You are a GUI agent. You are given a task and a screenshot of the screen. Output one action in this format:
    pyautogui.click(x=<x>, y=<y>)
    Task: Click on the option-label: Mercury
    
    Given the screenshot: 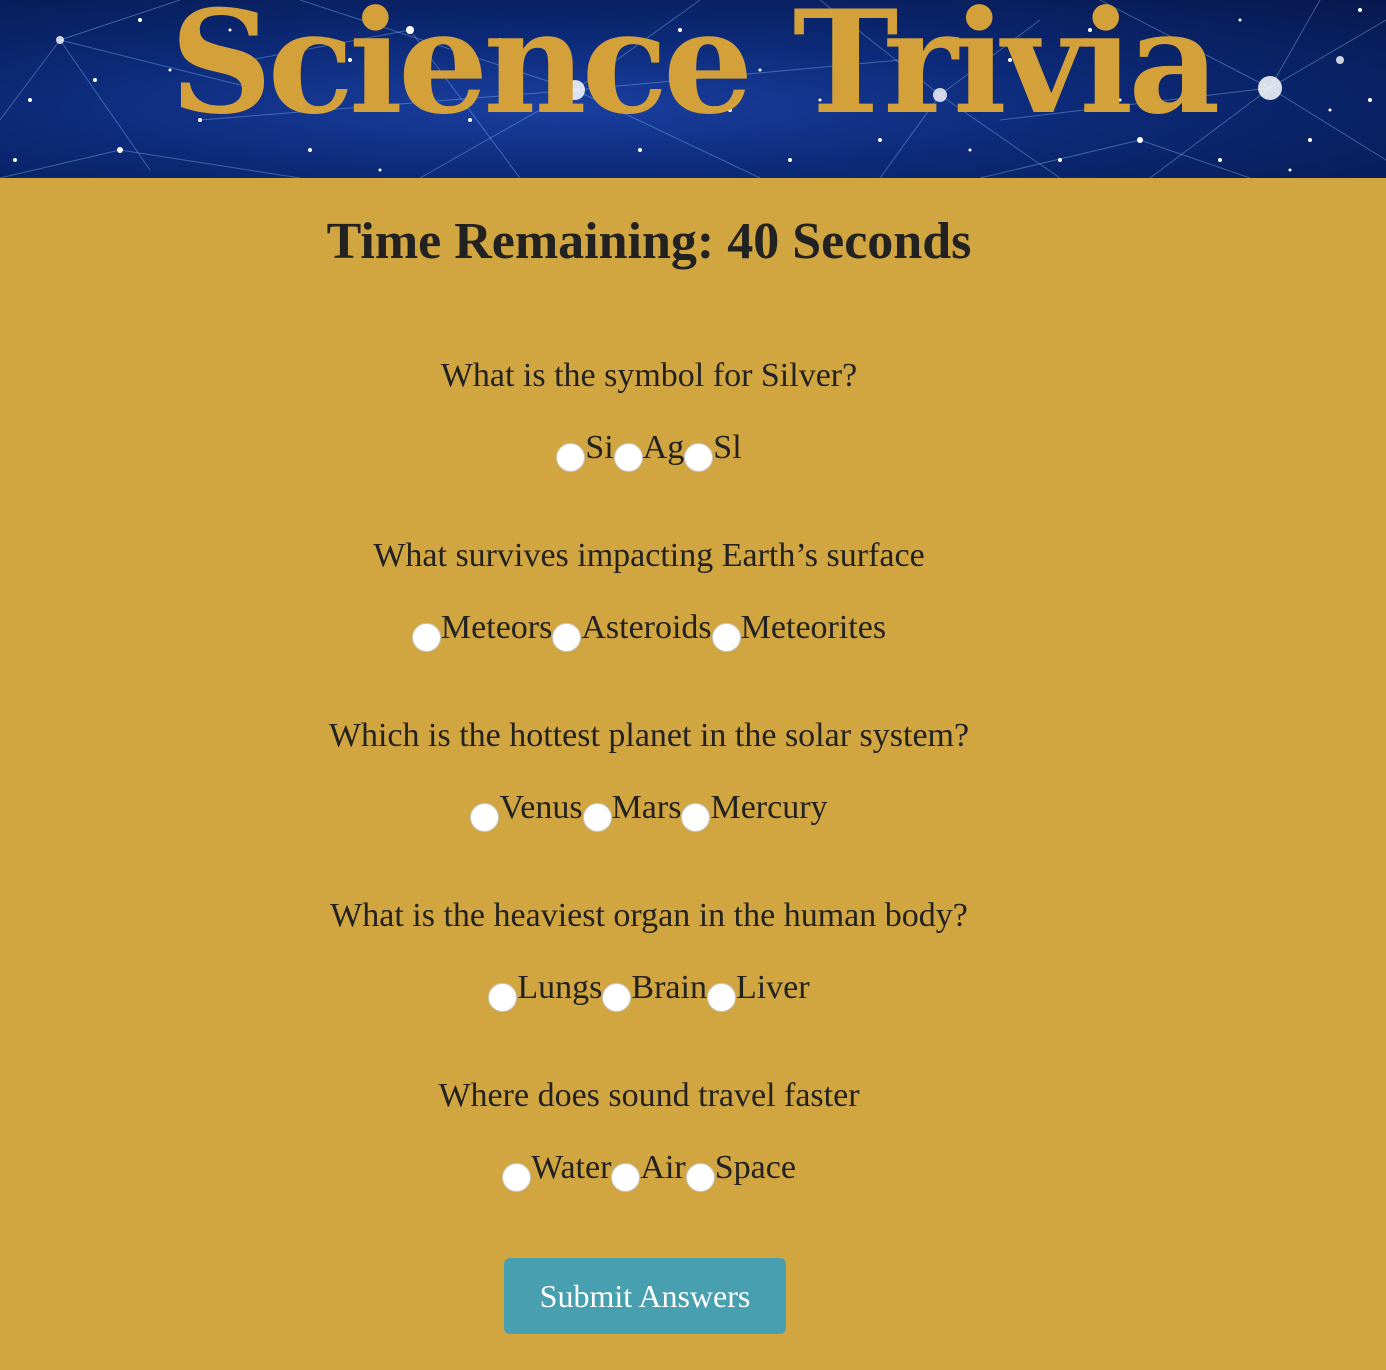 What is the action you would take?
    pyautogui.click(x=769, y=807)
    